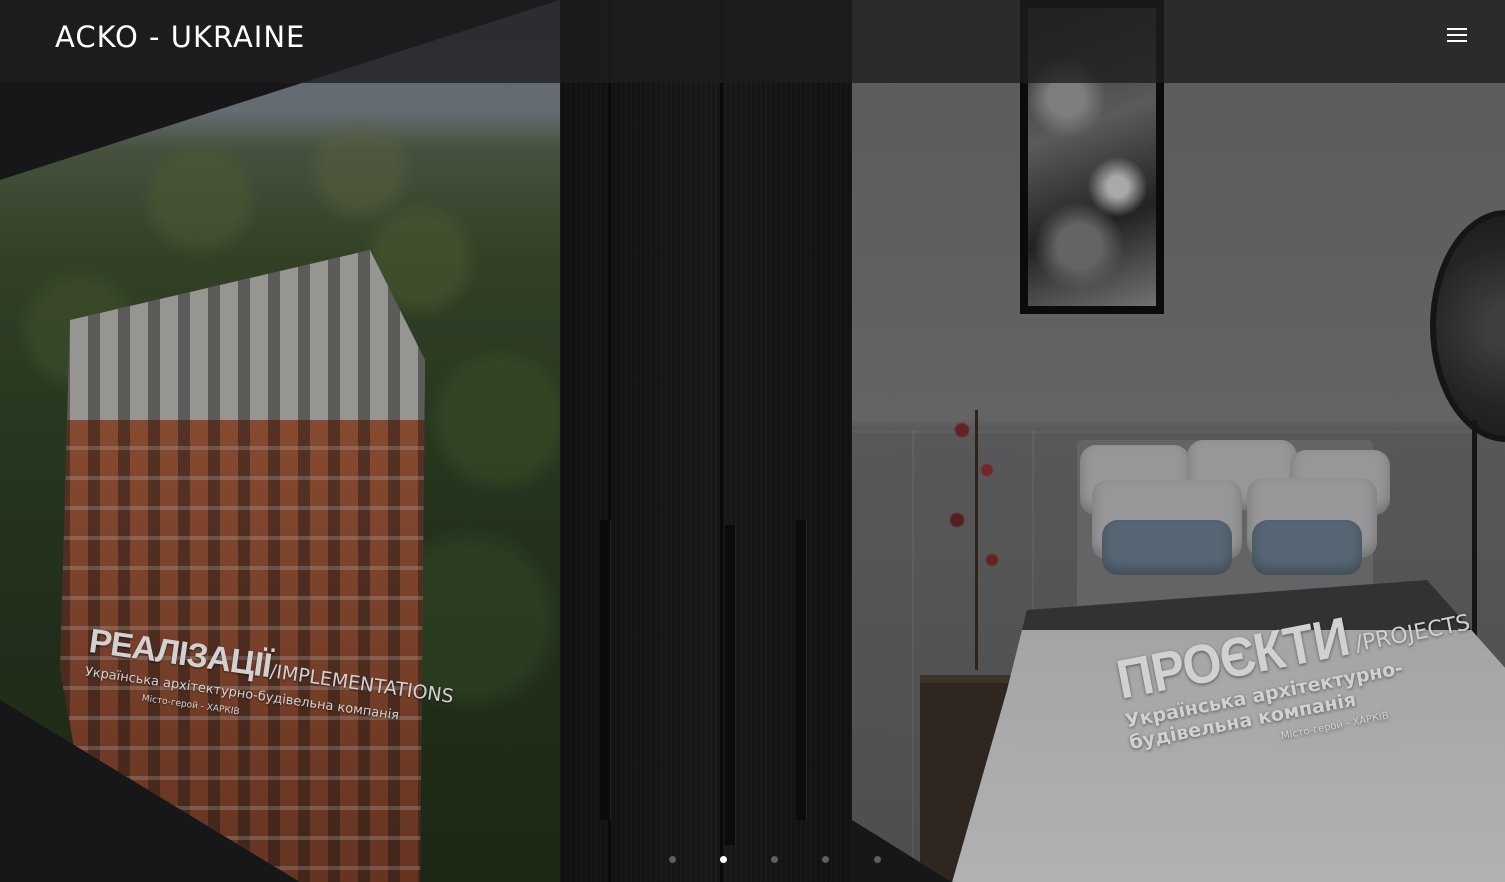 The width and height of the screenshot is (1505, 882). What do you see at coordinates (1467, 326) in the screenshot?
I see `floor-lamp` at bounding box center [1467, 326].